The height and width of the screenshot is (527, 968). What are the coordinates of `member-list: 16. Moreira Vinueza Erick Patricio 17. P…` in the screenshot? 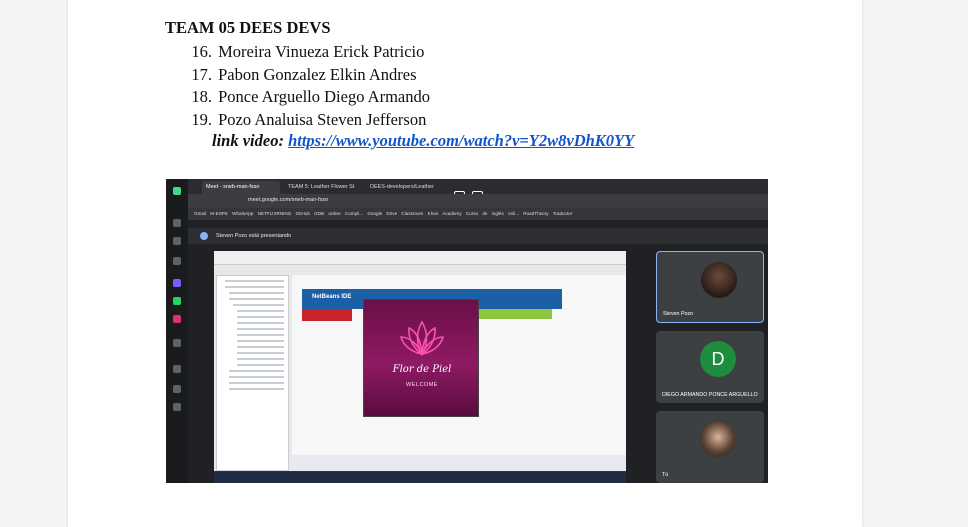 It's located at (309, 86).